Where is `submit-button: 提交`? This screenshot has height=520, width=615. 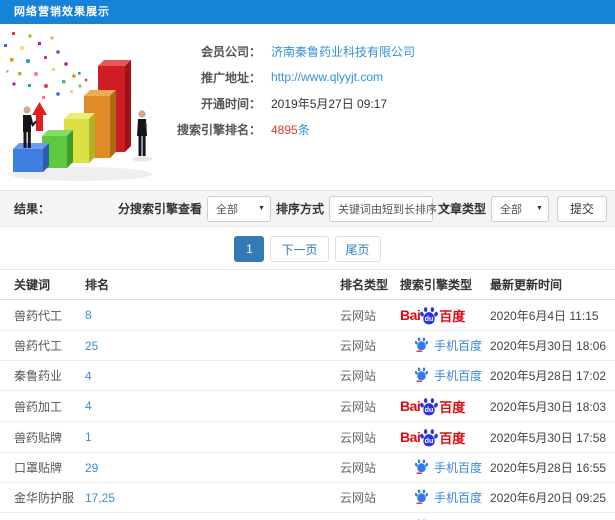
submit-button: 提交 is located at coordinates (581, 208).